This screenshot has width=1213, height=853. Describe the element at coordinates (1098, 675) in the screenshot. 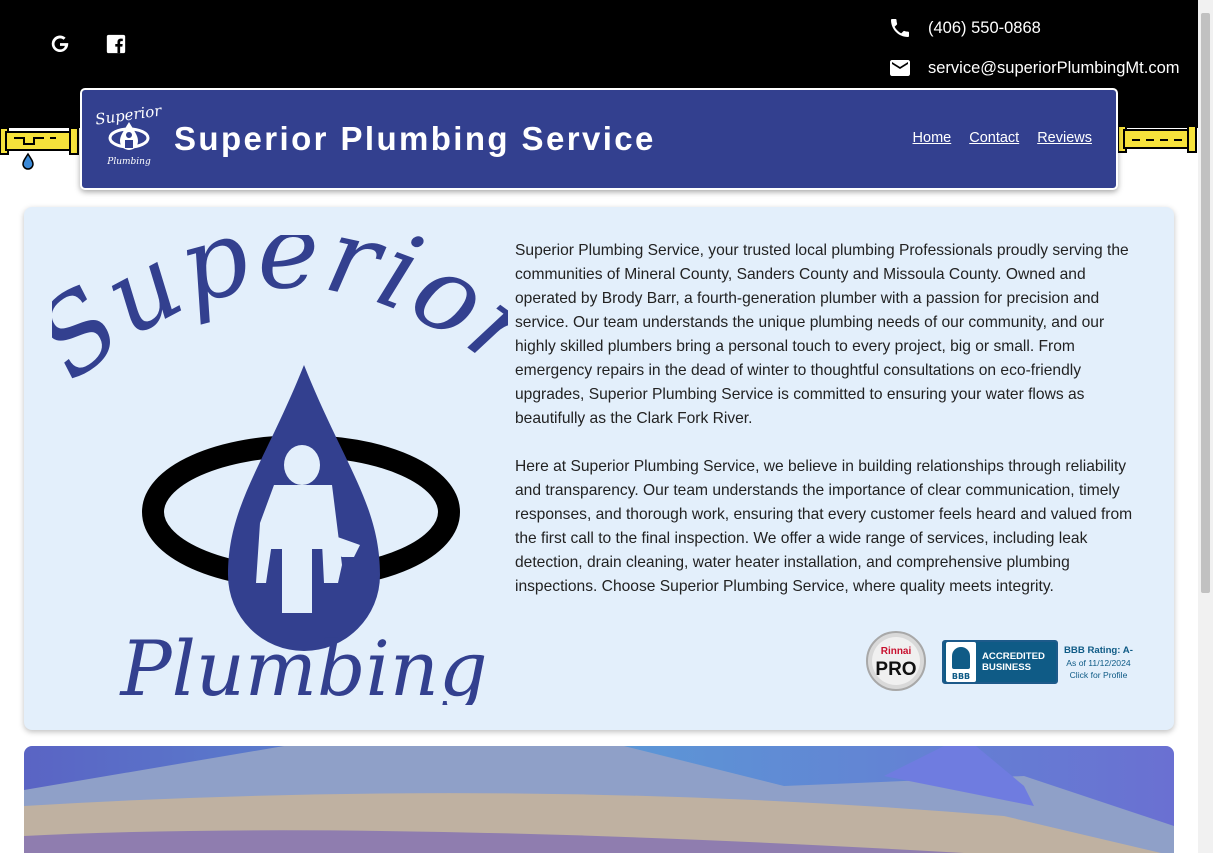

I see `bbb-profile-link: Click for Profile` at that location.